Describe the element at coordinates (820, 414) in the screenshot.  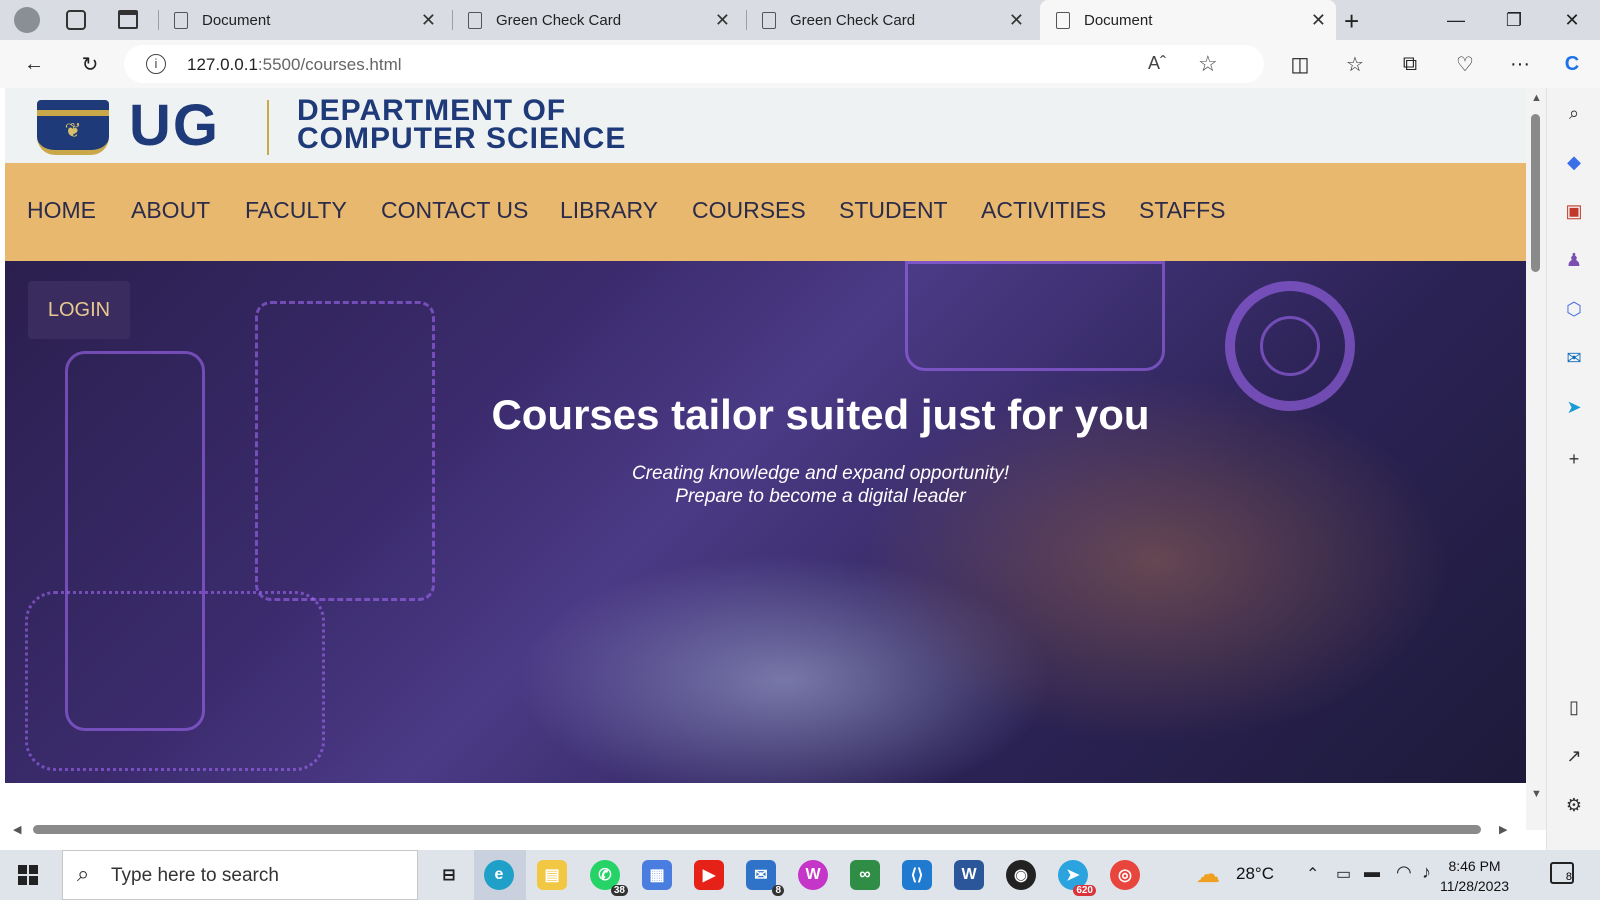
I see `hero-title: Courses tailor suited just for you` at that location.